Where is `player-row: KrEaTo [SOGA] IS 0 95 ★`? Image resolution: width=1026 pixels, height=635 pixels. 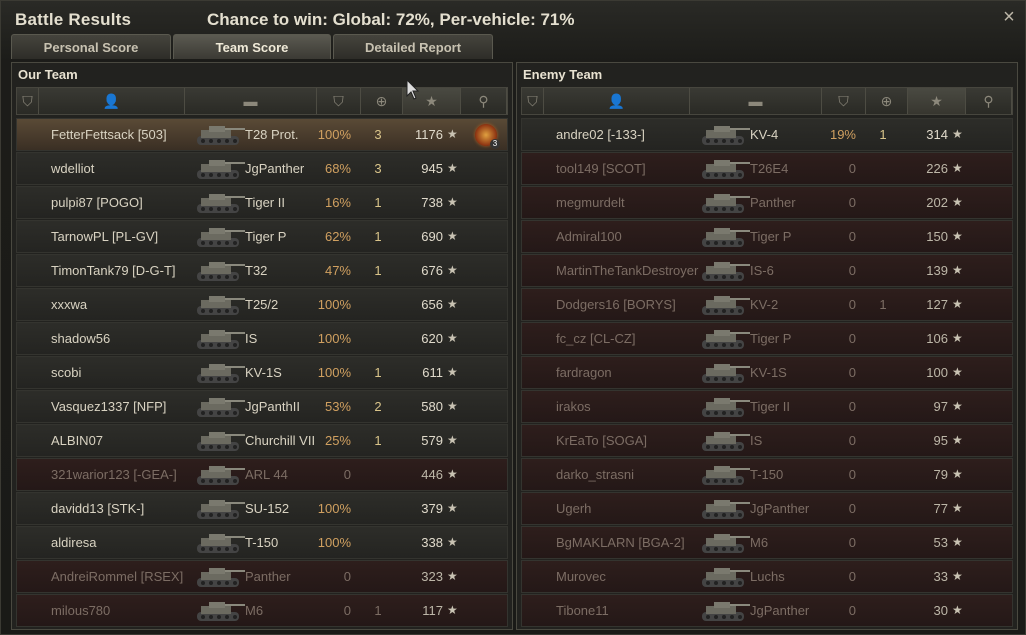
player-row: KrEaTo [SOGA] IS 0 95 ★ is located at coordinates (767, 440).